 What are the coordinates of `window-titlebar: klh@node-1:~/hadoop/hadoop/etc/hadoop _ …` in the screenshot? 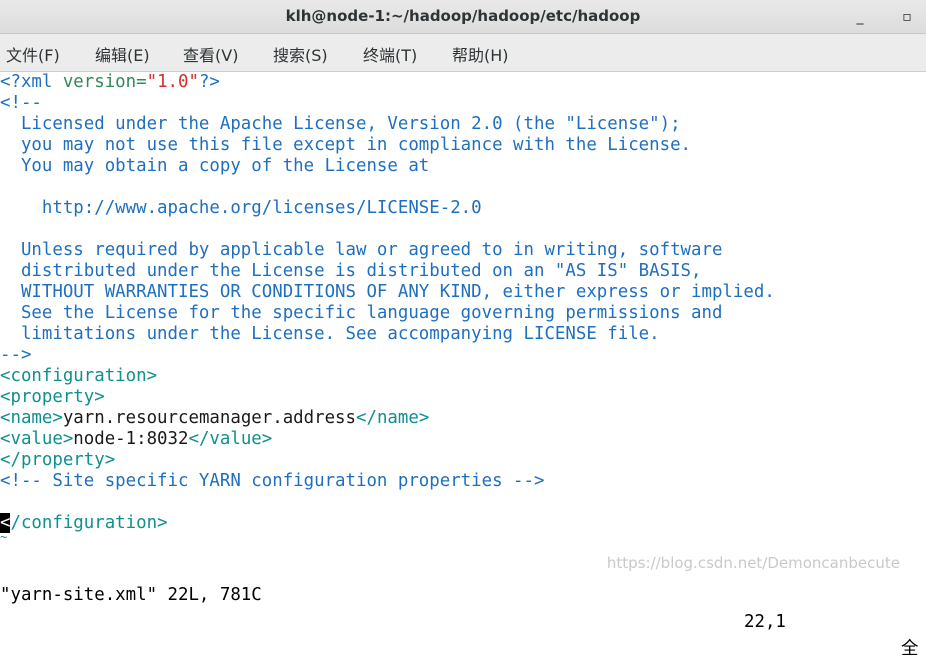 It's located at (463, 17).